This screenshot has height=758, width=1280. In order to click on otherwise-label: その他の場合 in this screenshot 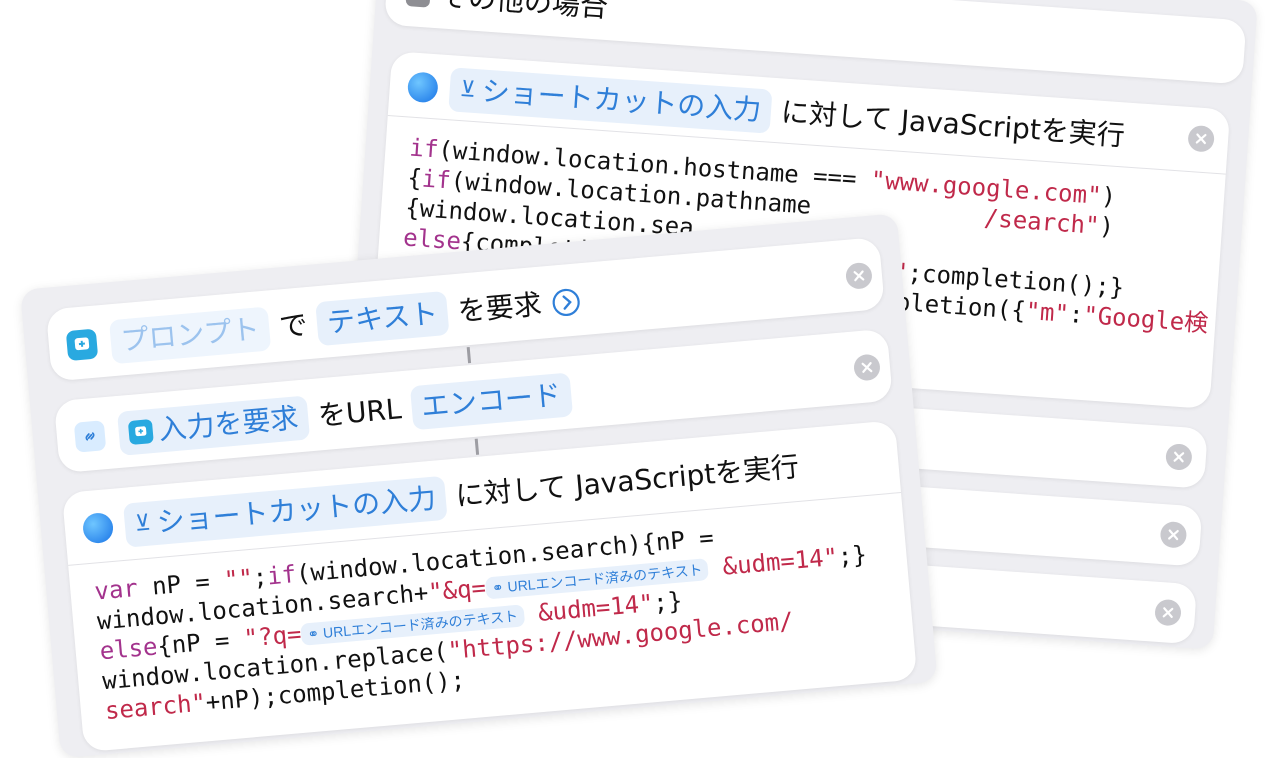, I will do `click(524, 12)`.